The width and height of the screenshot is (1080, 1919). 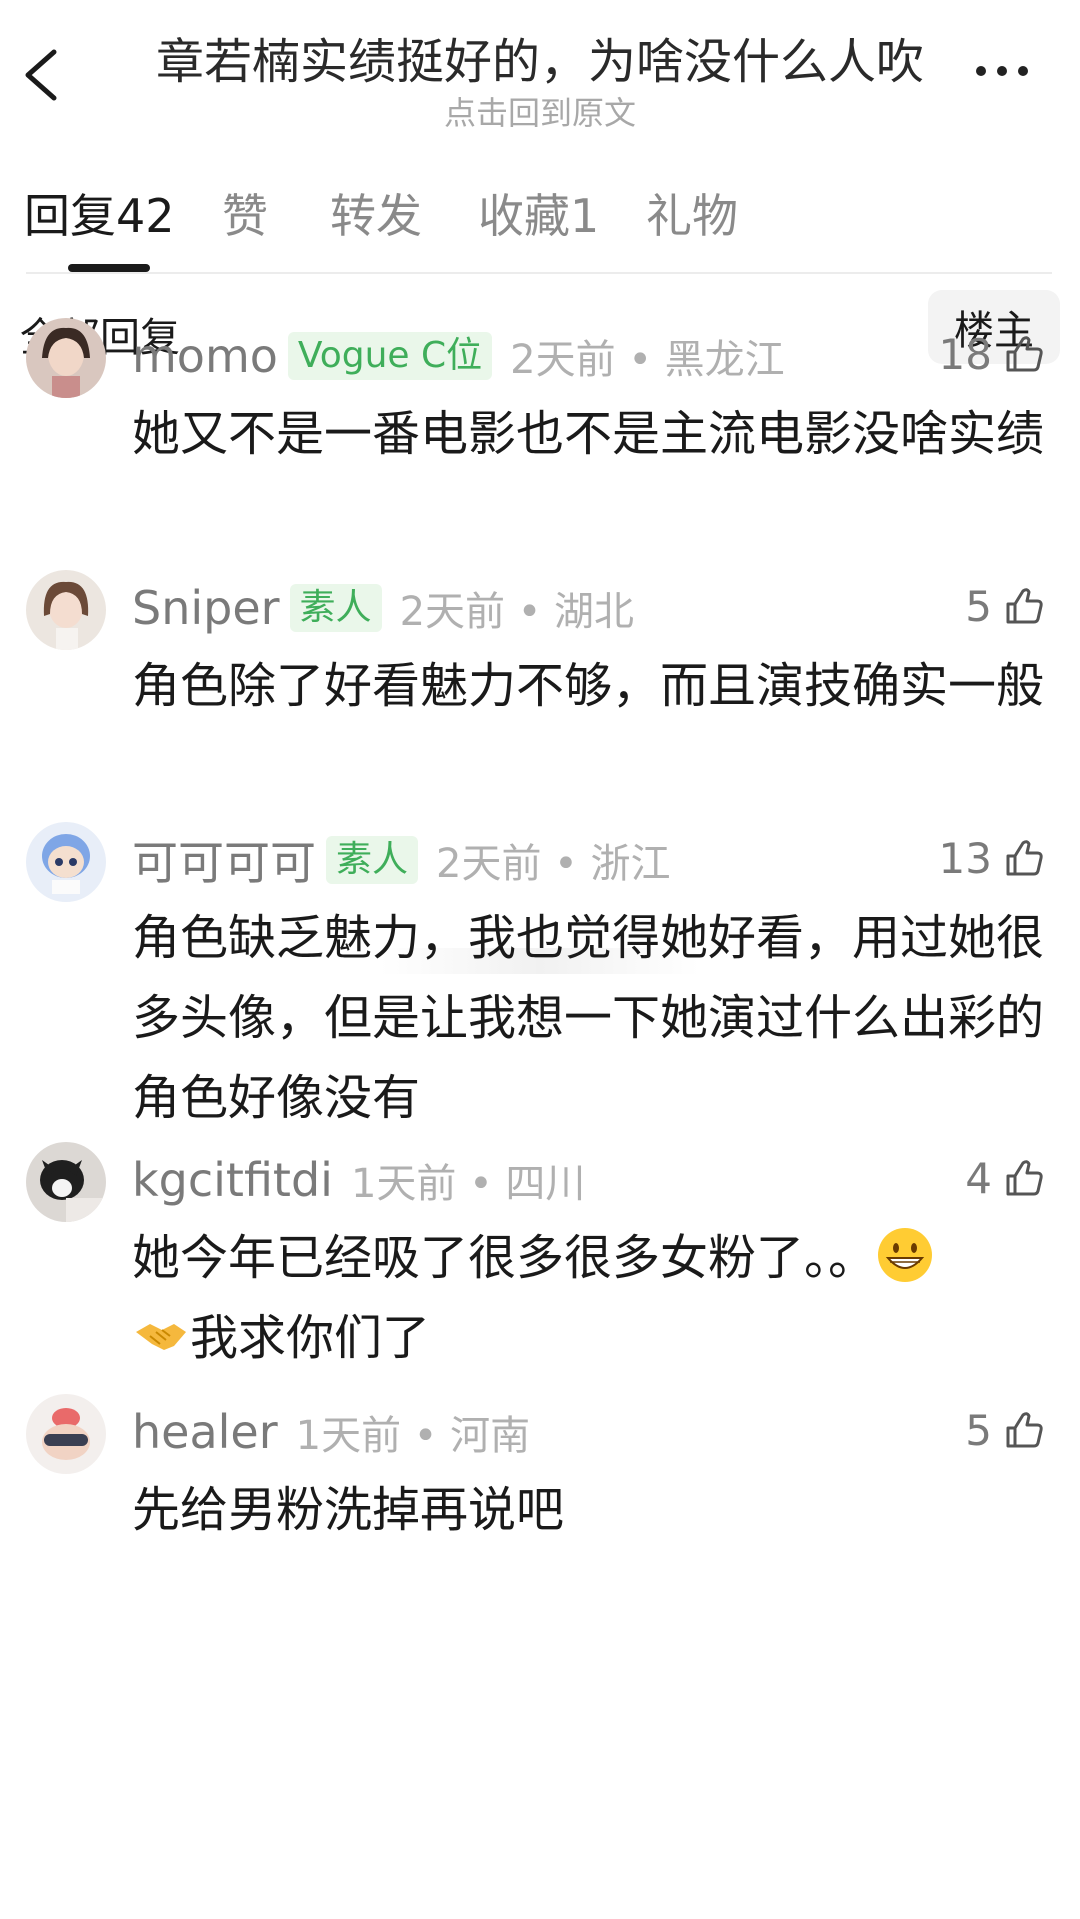 What do you see at coordinates (539, 273) in the screenshot?
I see `tab-divider` at bounding box center [539, 273].